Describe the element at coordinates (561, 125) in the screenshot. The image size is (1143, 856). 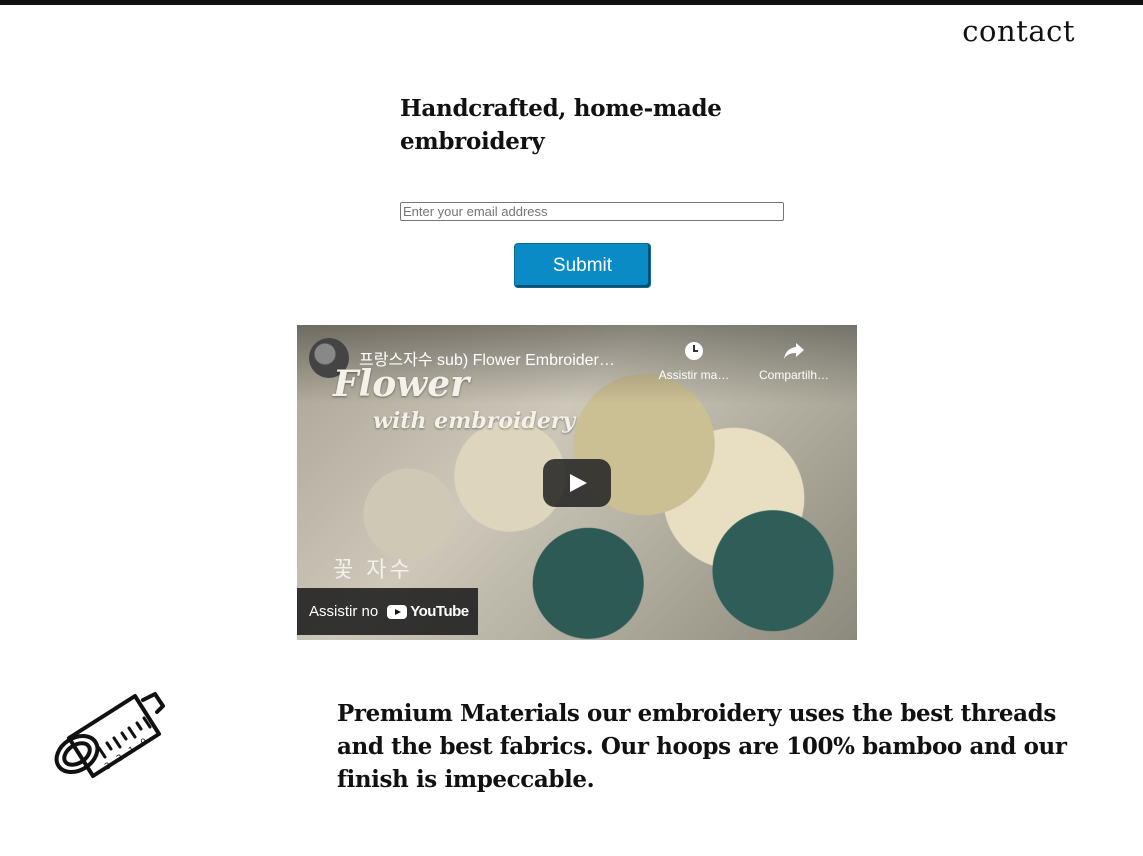
I see `page-title: Handcrafted, home-made embroidery` at that location.